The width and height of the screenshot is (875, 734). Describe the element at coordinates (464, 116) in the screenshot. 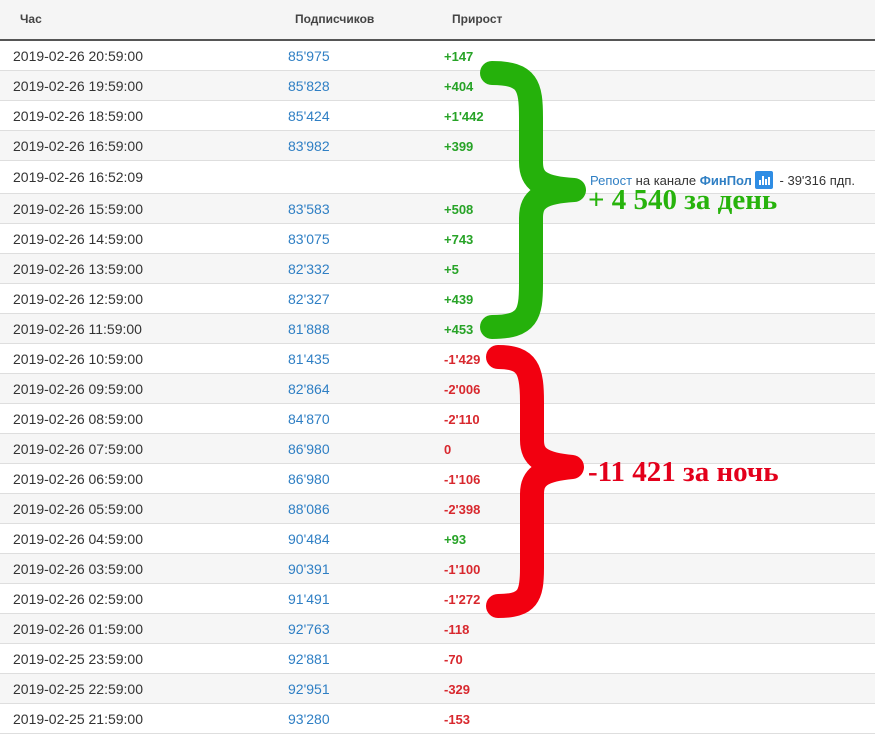

I see `row-growth: +1'442` at that location.